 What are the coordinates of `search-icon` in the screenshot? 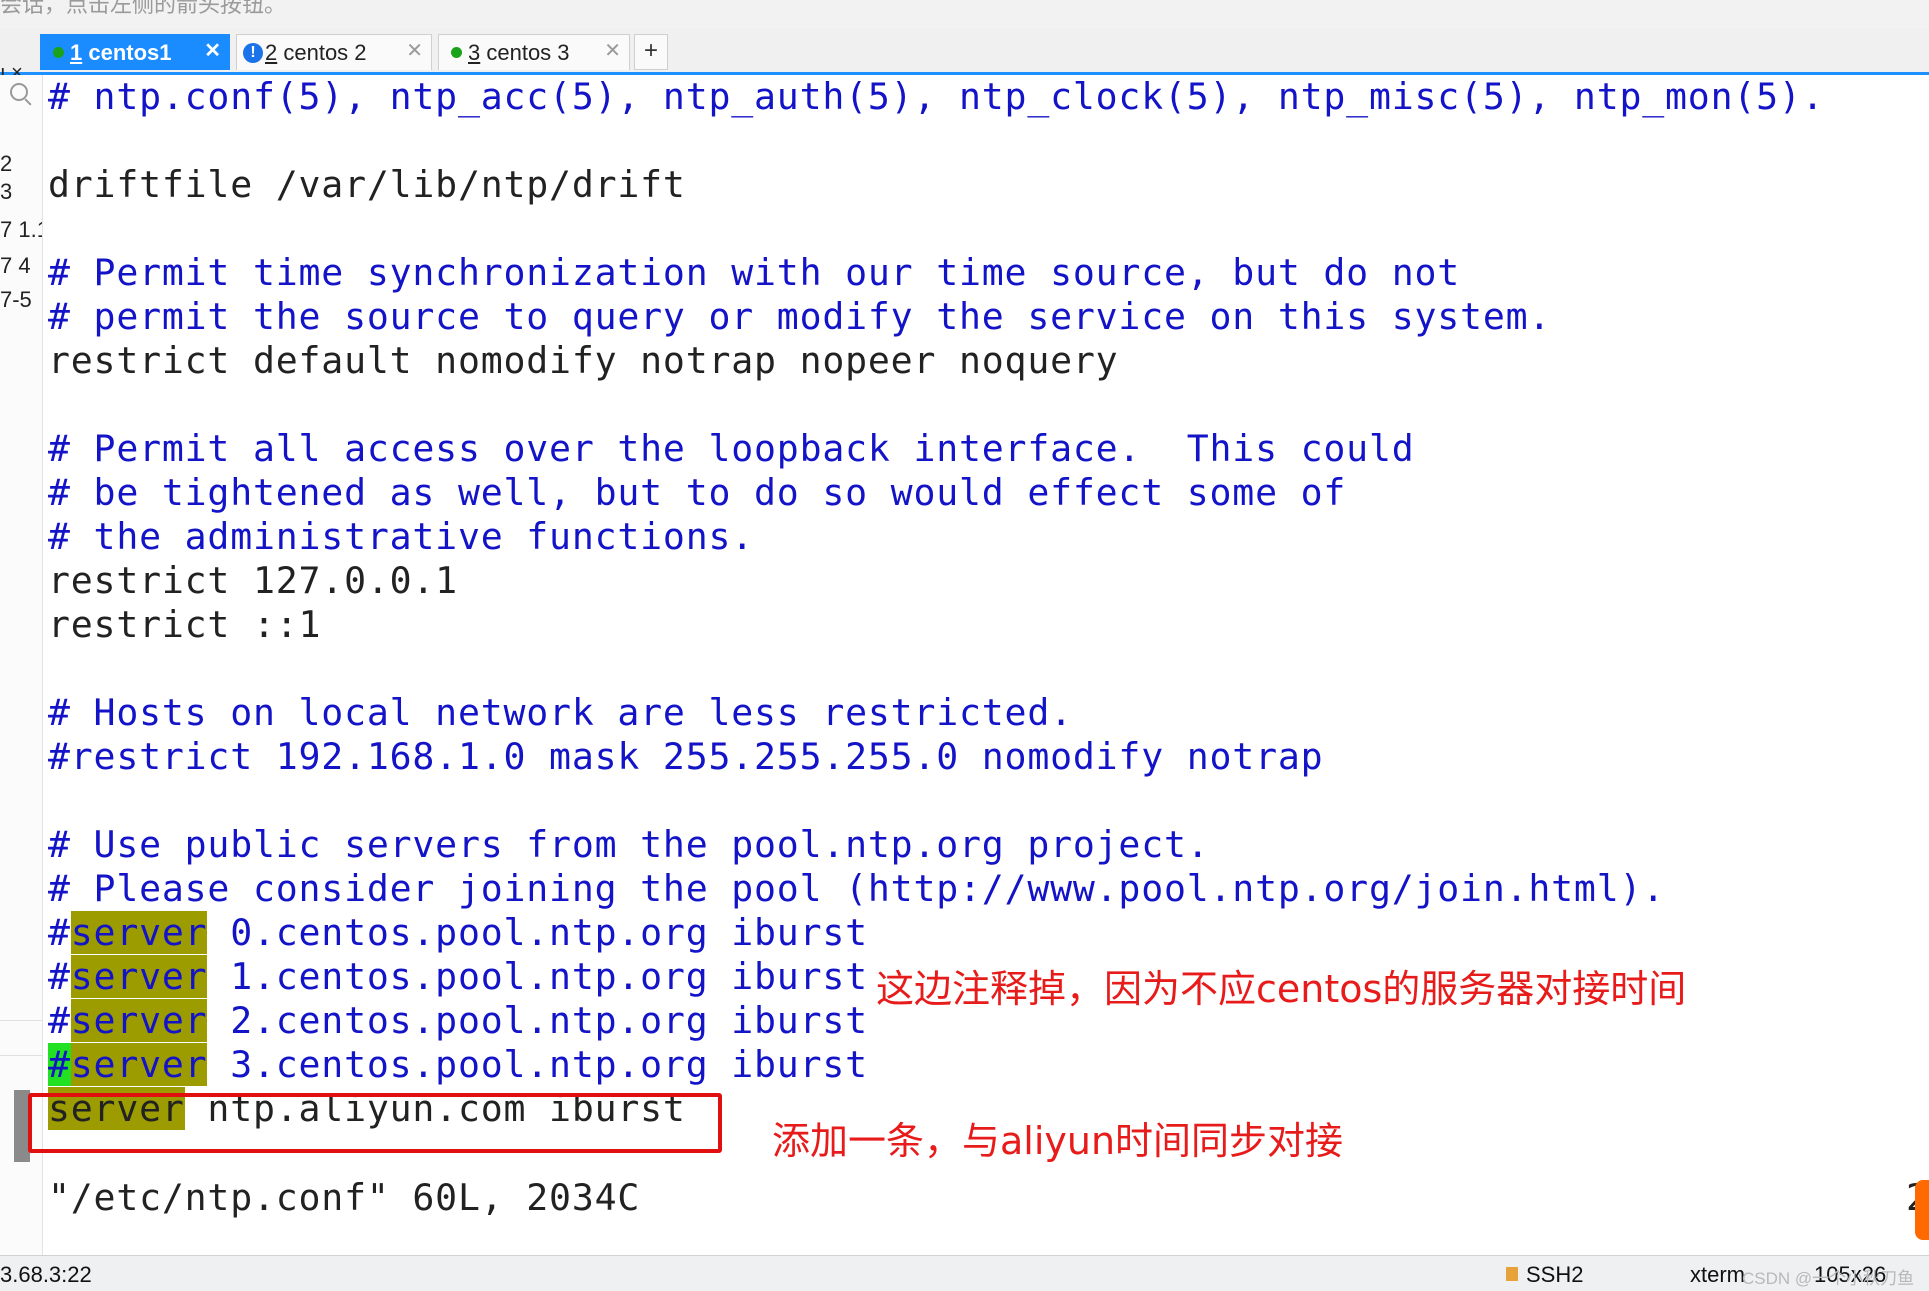 It's located at (19, 92).